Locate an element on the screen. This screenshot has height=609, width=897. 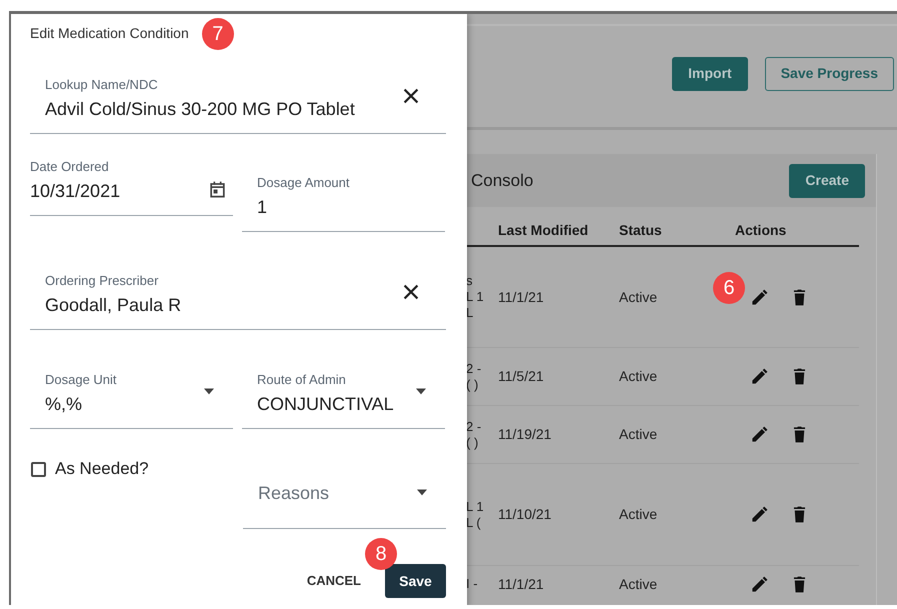
dialog-title: Edit Medication Condition is located at coordinates (109, 33).